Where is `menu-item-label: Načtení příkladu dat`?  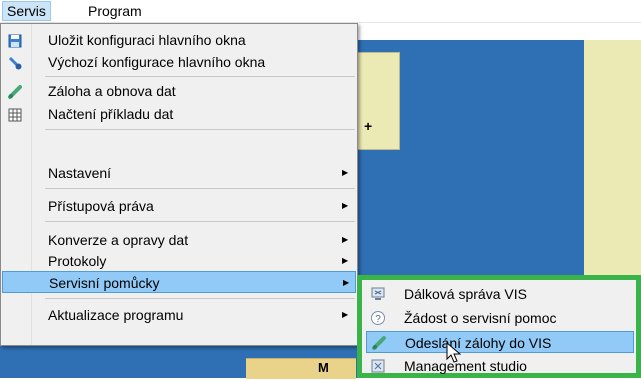 menu-item-label: Načtení příkladu dat is located at coordinates (111, 114).